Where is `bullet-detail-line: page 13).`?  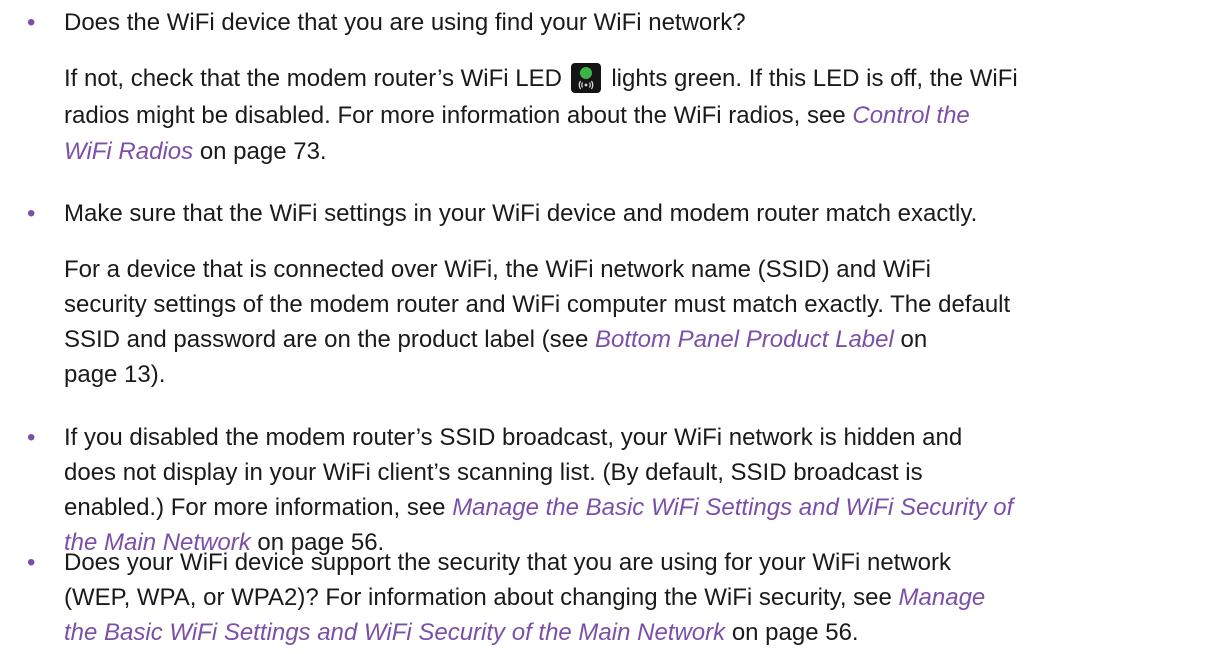 bullet-detail-line: page 13). is located at coordinates (115, 374).